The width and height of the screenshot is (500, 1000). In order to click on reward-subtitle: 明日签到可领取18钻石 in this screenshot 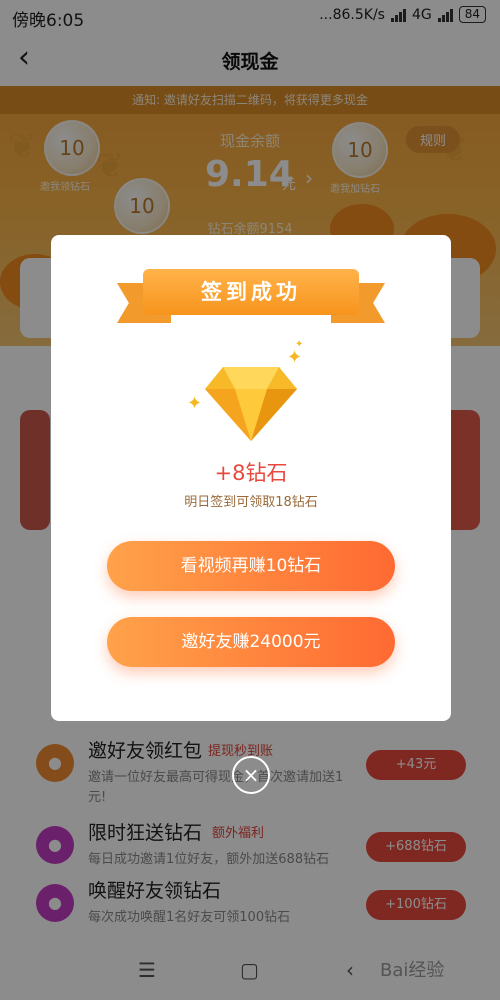, I will do `click(251, 502)`.